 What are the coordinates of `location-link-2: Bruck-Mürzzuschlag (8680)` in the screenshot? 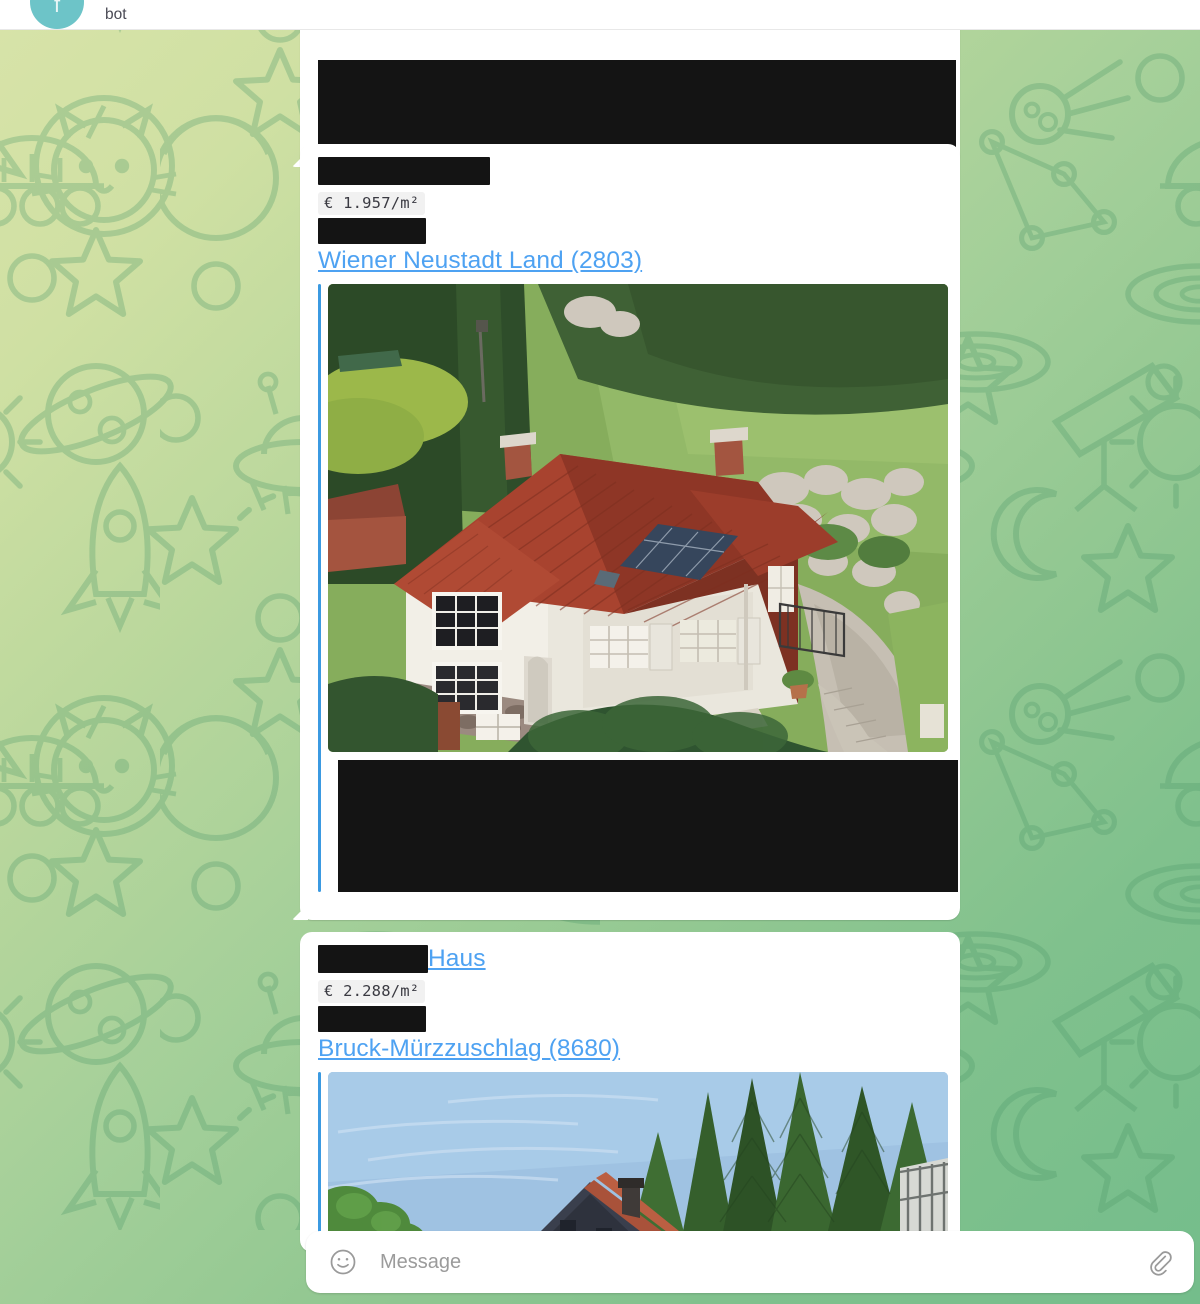 It's located at (469, 1049).